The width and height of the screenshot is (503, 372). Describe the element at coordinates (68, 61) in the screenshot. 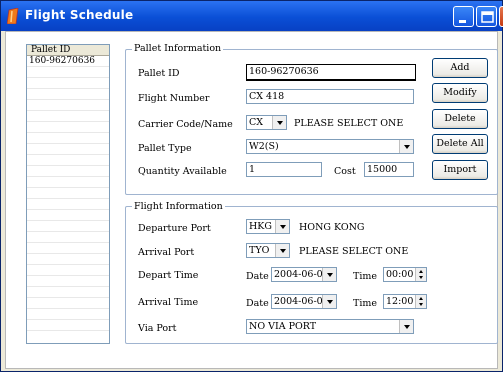

I see `list-item: 160-96270636` at that location.